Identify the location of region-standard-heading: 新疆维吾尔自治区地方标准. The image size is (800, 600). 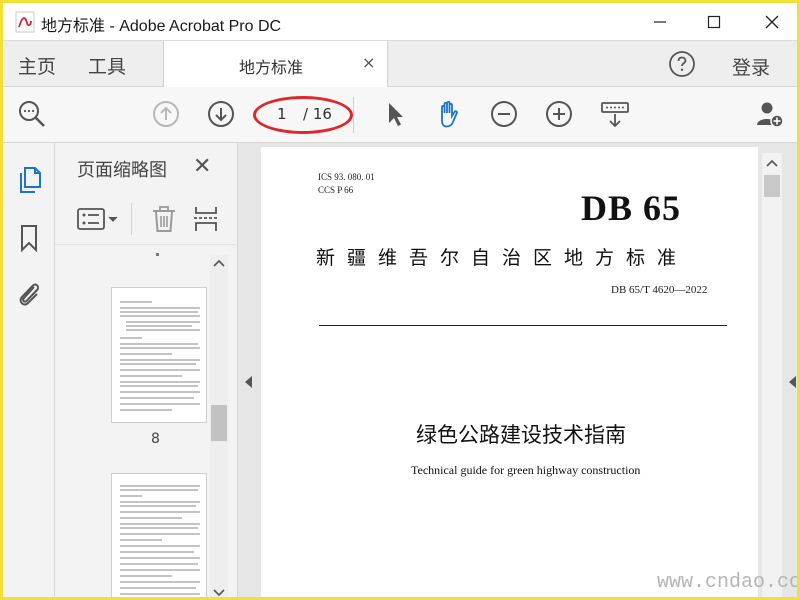
(502, 258).